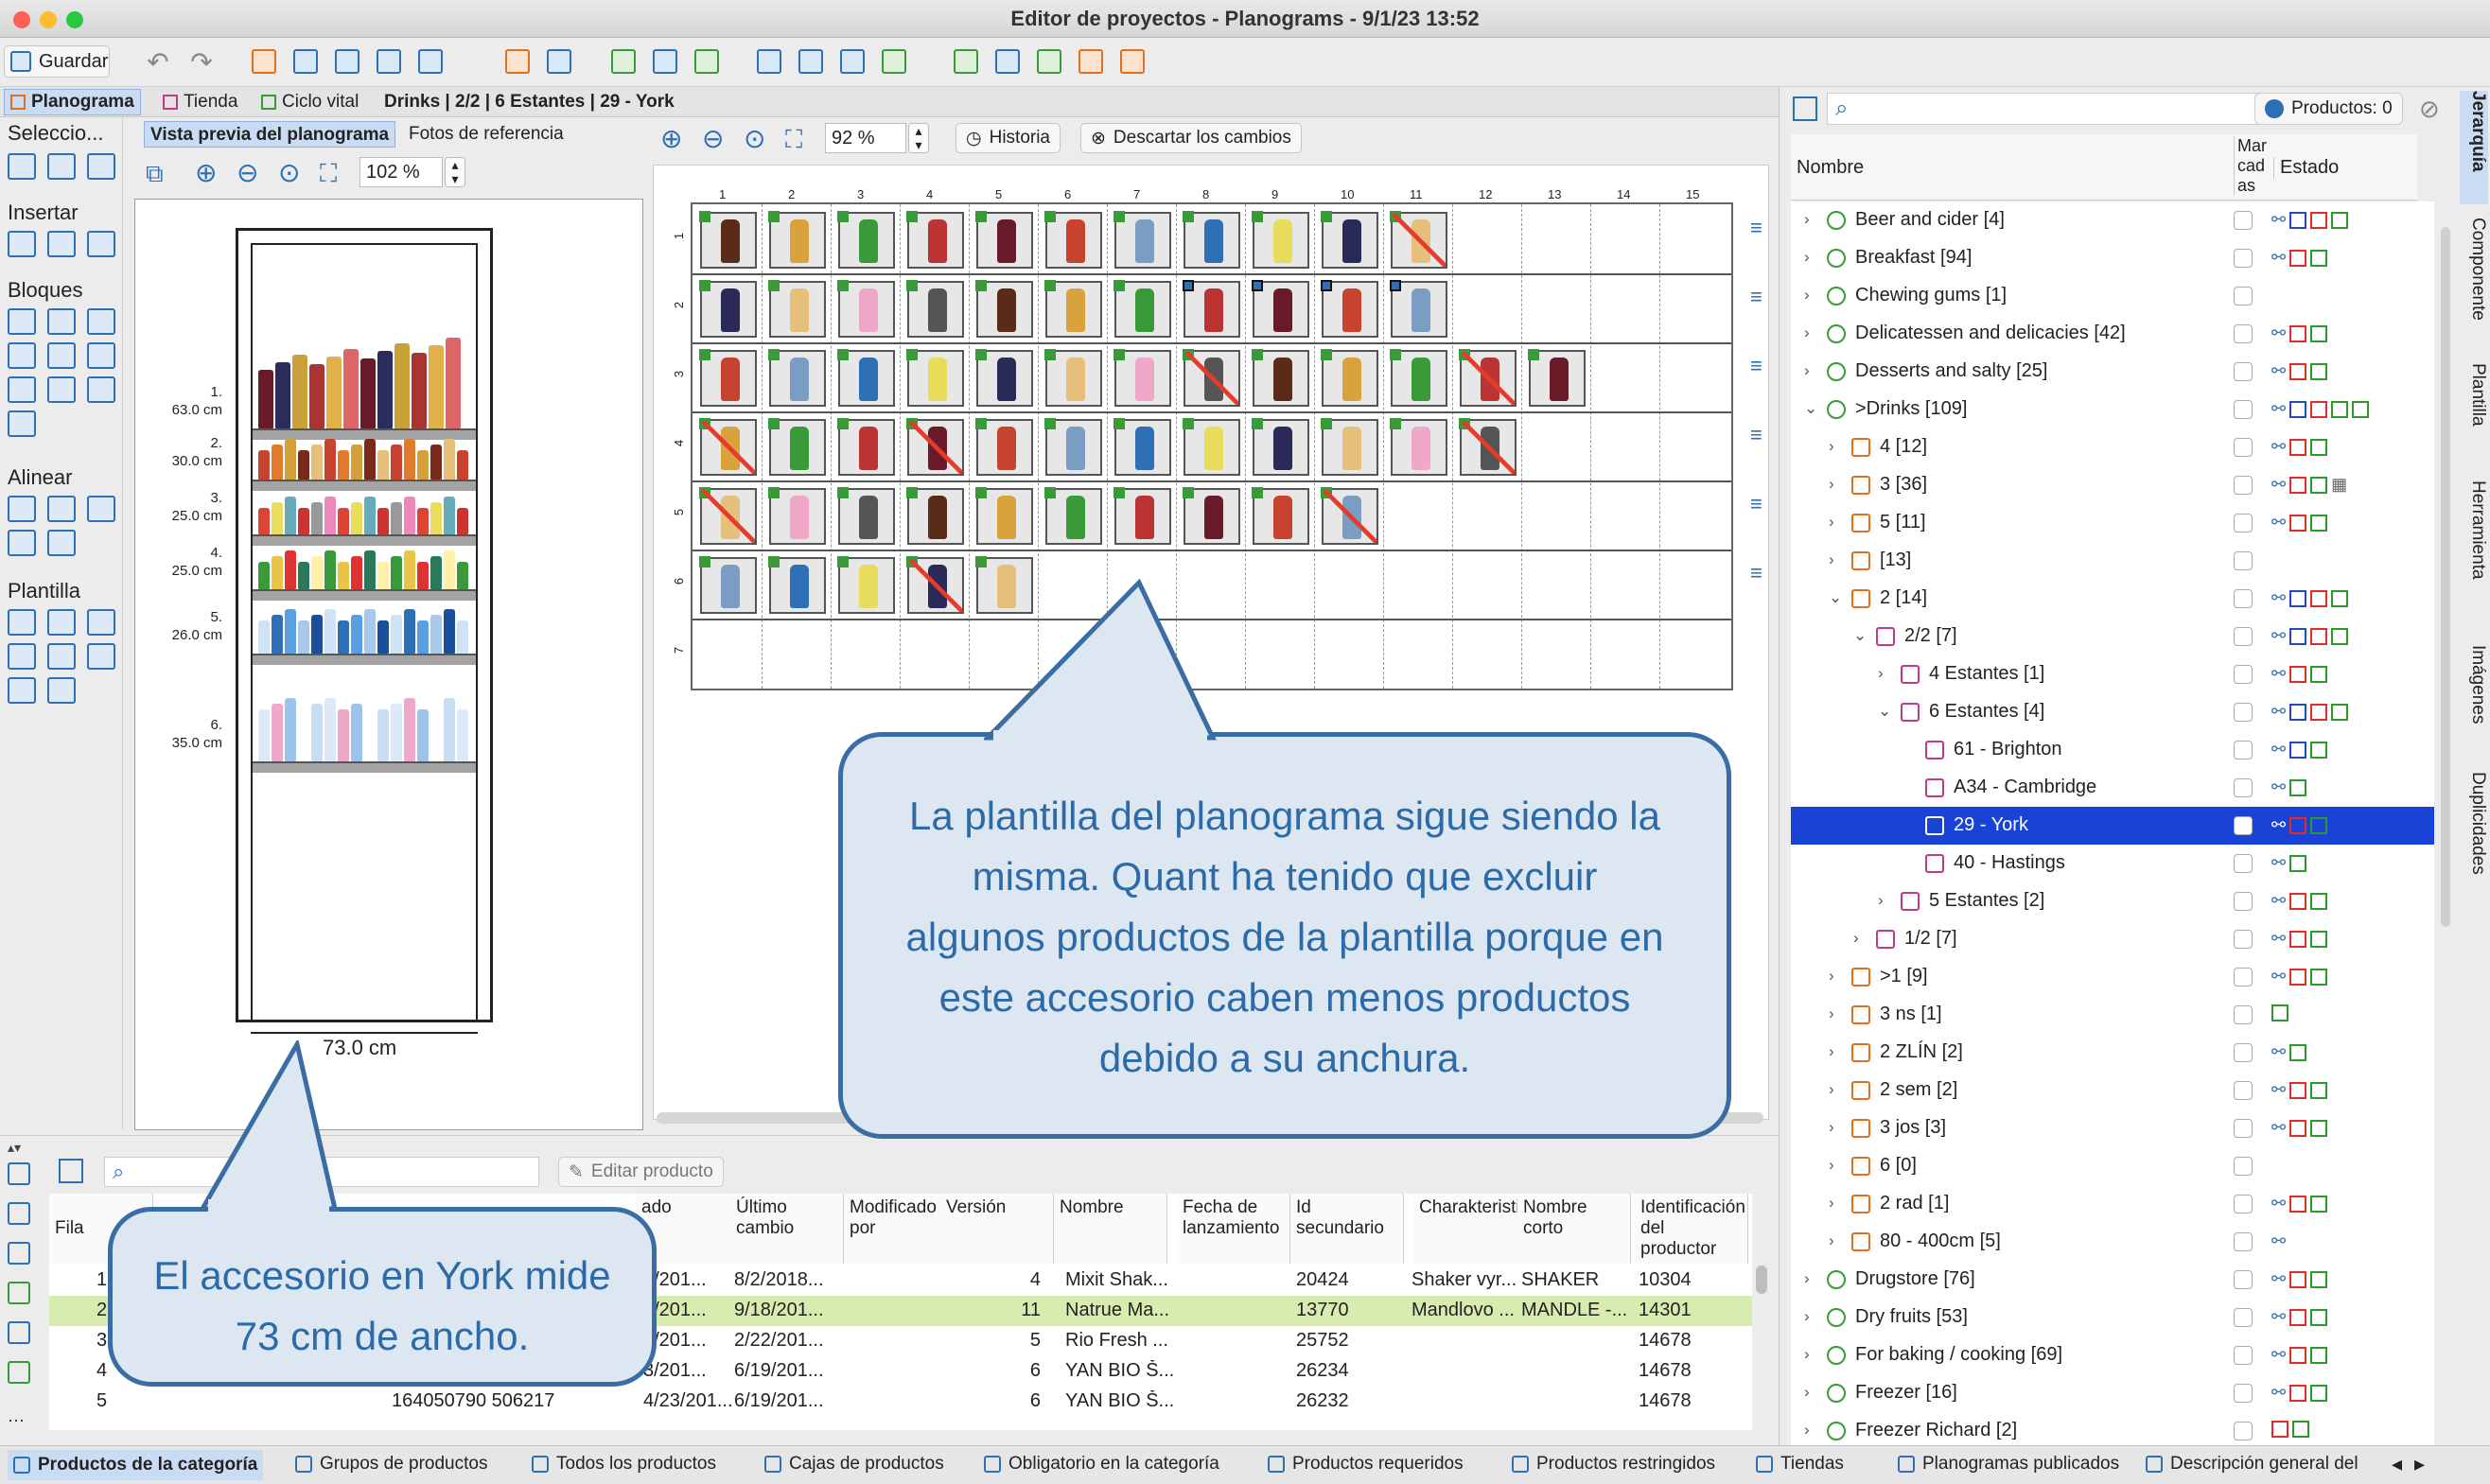 Image resolution: width=2490 pixels, height=1484 pixels. I want to click on minimize-window-button, so click(48, 20).